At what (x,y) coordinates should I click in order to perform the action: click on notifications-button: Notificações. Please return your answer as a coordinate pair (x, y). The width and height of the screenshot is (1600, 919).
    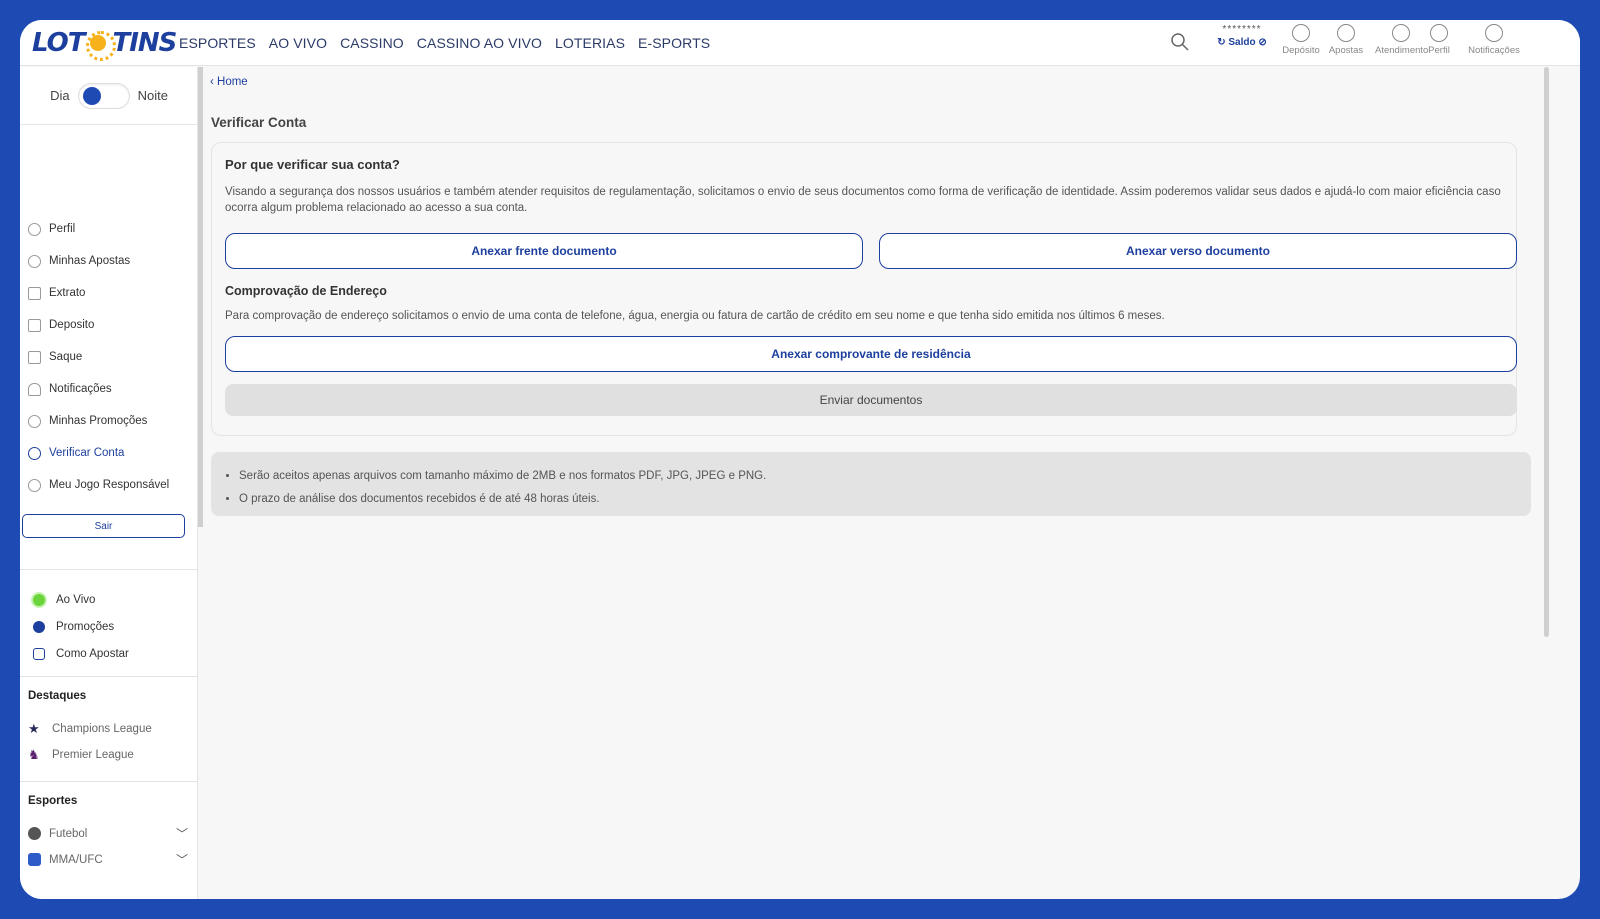
    Looking at the image, I should click on (1494, 40).